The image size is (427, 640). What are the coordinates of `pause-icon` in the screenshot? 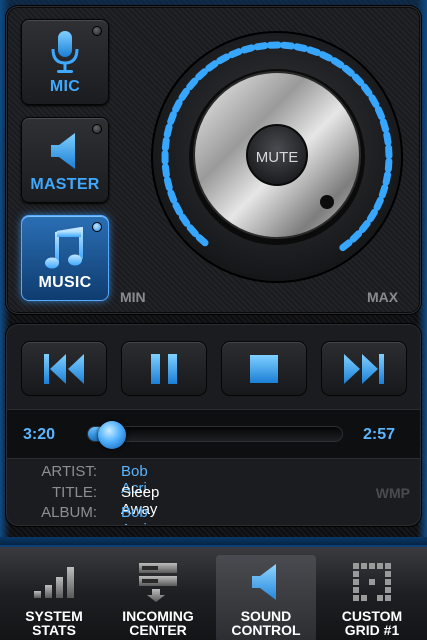 It's located at (164, 368).